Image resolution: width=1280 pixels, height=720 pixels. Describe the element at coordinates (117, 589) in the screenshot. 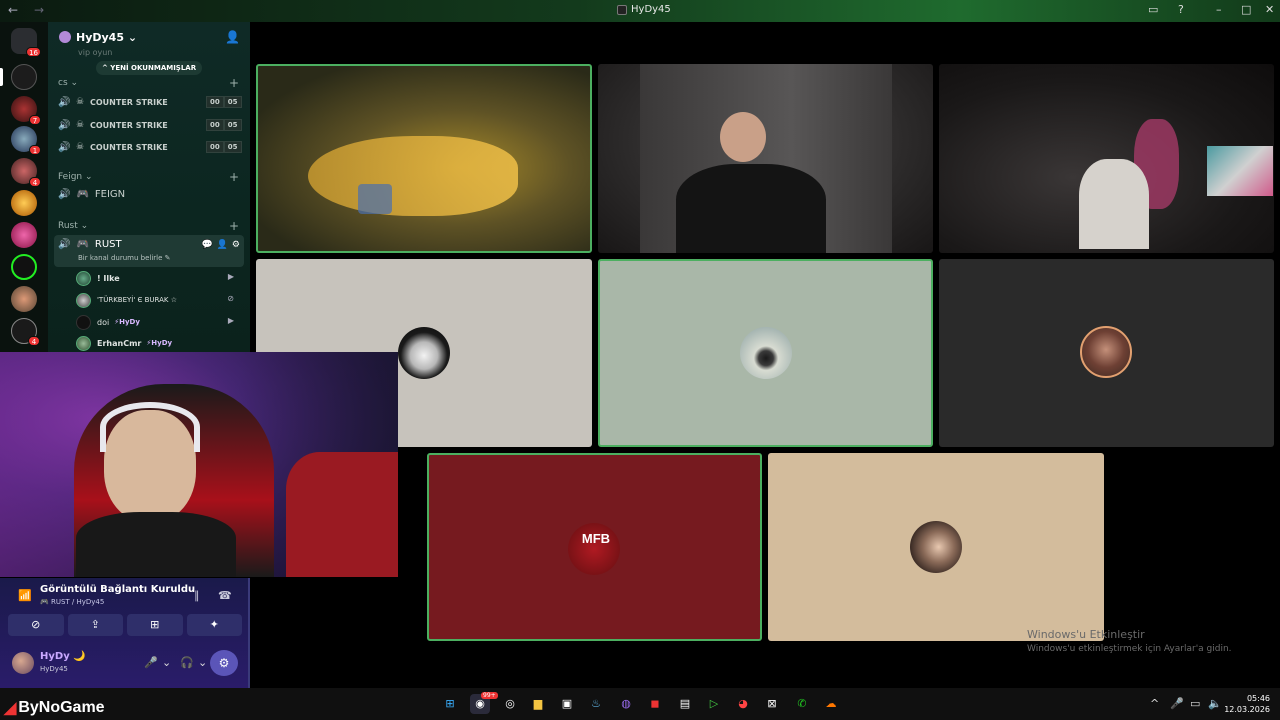

I see `connection-status: Görüntülü Bağlantı Kuruldu` at that location.